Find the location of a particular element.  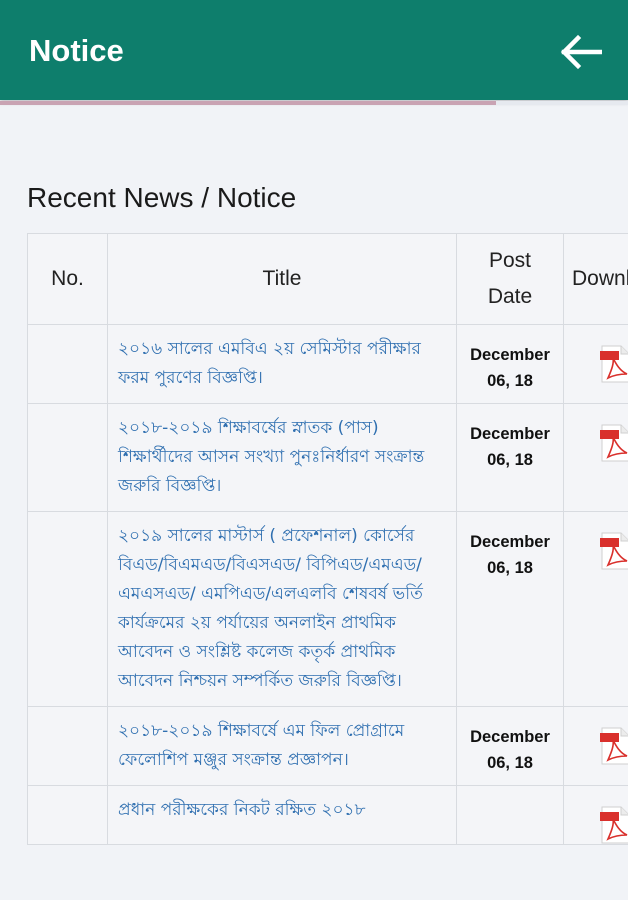

cell-title: প্রধান পরীক্ষকের নিকট রক্ষিত ২০১৮ is located at coordinates (282, 815).